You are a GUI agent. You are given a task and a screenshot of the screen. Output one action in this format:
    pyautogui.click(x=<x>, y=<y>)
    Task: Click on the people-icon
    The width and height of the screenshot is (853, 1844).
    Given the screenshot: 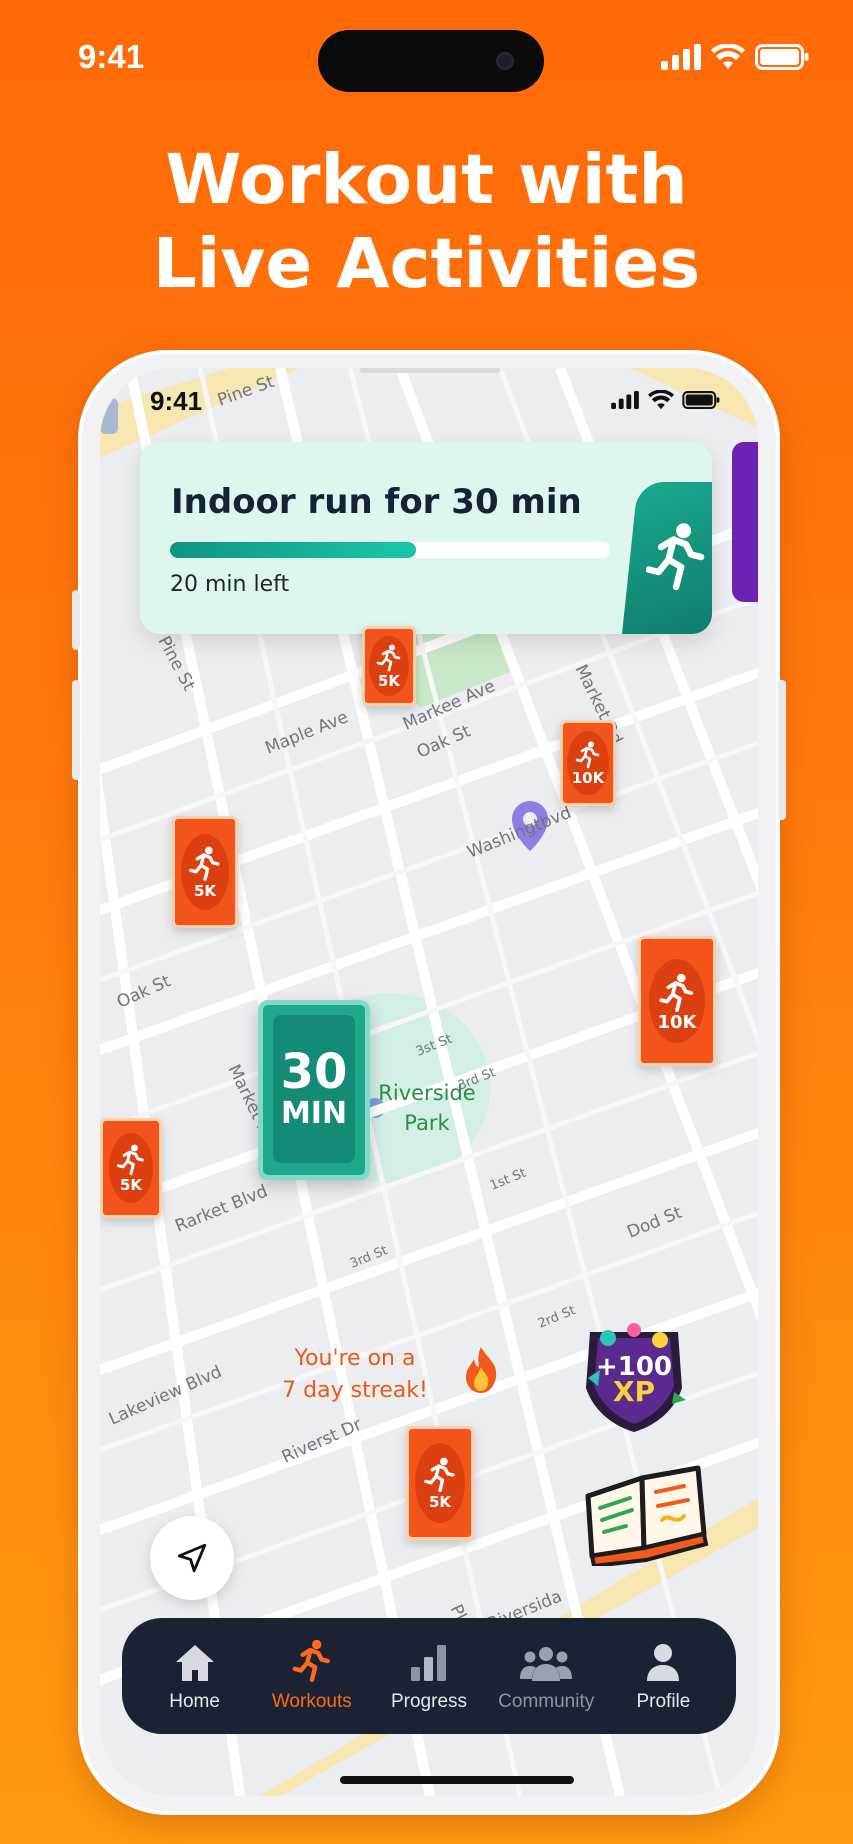 What is the action you would take?
    pyautogui.click(x=546, y=1664)
    